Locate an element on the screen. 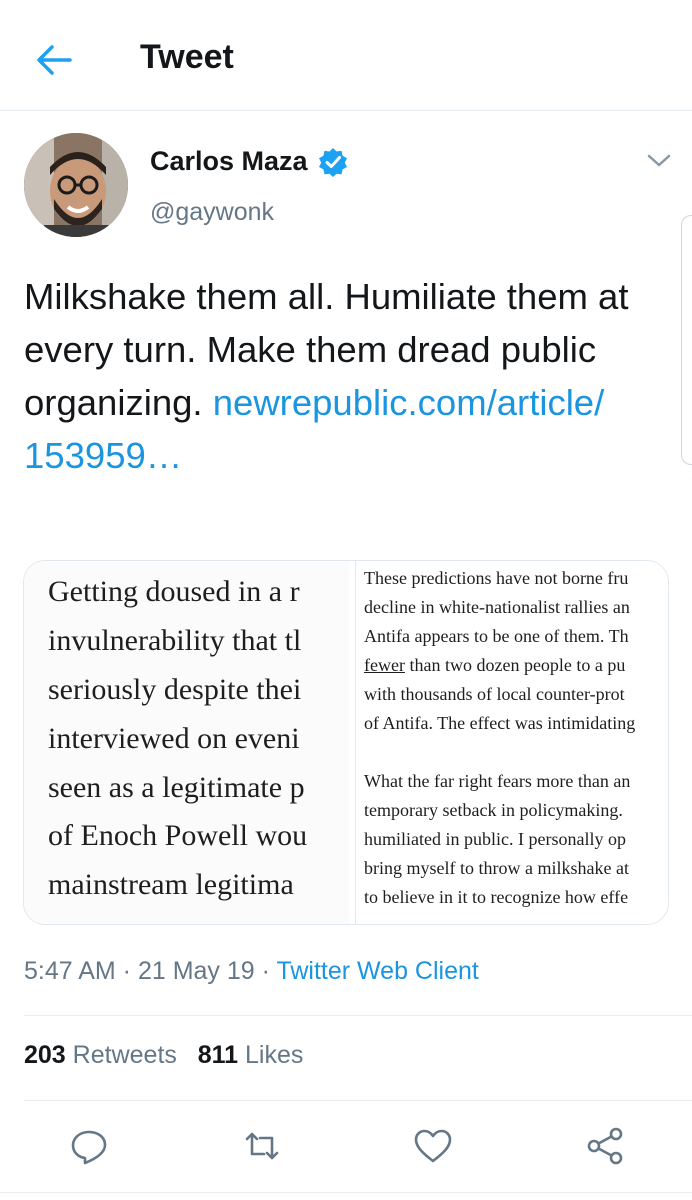 This screenshot has width=692, height=1200. author-handle: @gaywonk is located at coordinates (212, 212).